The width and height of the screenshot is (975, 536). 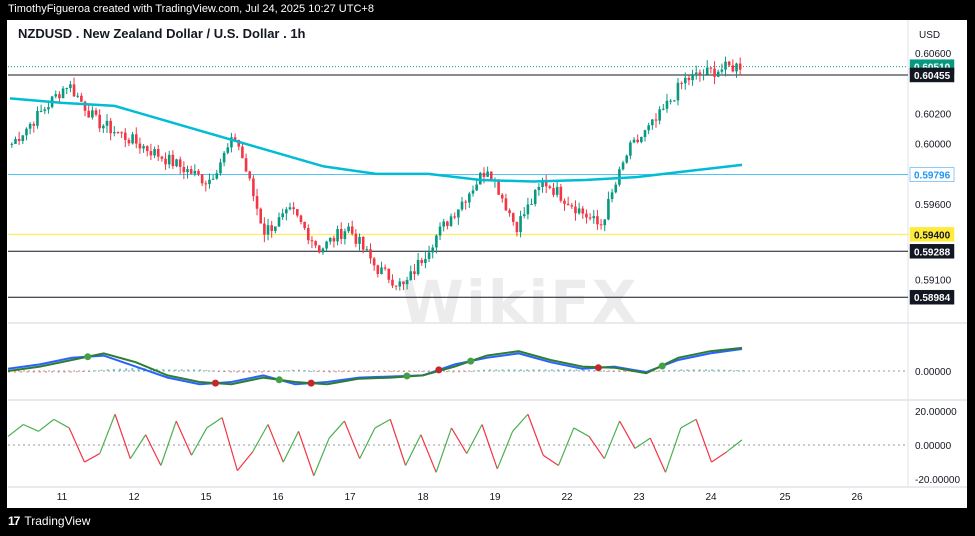 What do you see at coordinates (933, 115) in the screenshot?
I see `y-tick-label: 0.60200` at bounding box center [933, 115].